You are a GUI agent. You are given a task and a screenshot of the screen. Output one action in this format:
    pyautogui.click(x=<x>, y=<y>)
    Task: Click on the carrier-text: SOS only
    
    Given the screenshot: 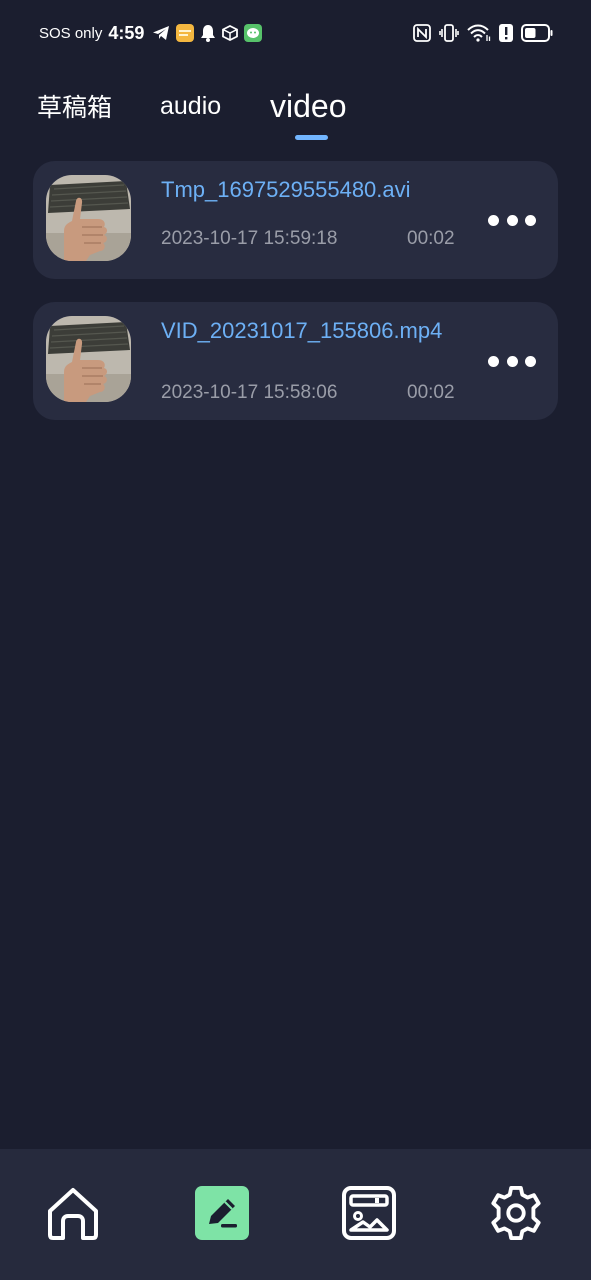 What is the action you would take?
    pyautogui.click(x=71, y=33)
    